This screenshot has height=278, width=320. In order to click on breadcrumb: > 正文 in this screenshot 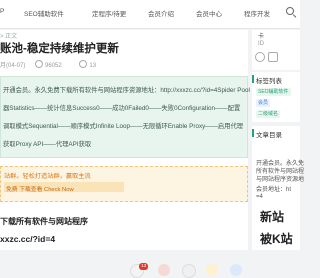, I will do `click(8, 35)`.